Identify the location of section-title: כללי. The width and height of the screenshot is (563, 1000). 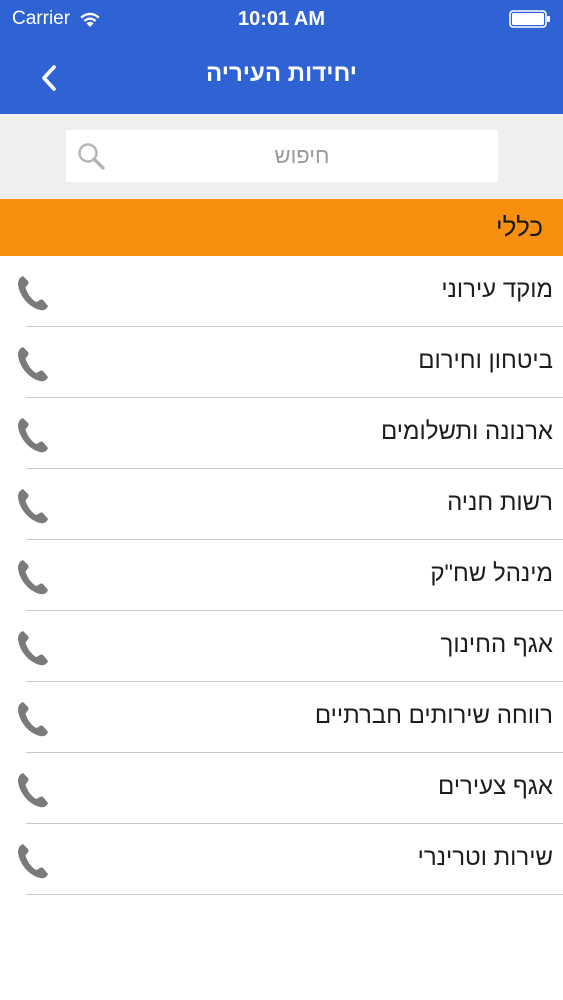
(519, 227).